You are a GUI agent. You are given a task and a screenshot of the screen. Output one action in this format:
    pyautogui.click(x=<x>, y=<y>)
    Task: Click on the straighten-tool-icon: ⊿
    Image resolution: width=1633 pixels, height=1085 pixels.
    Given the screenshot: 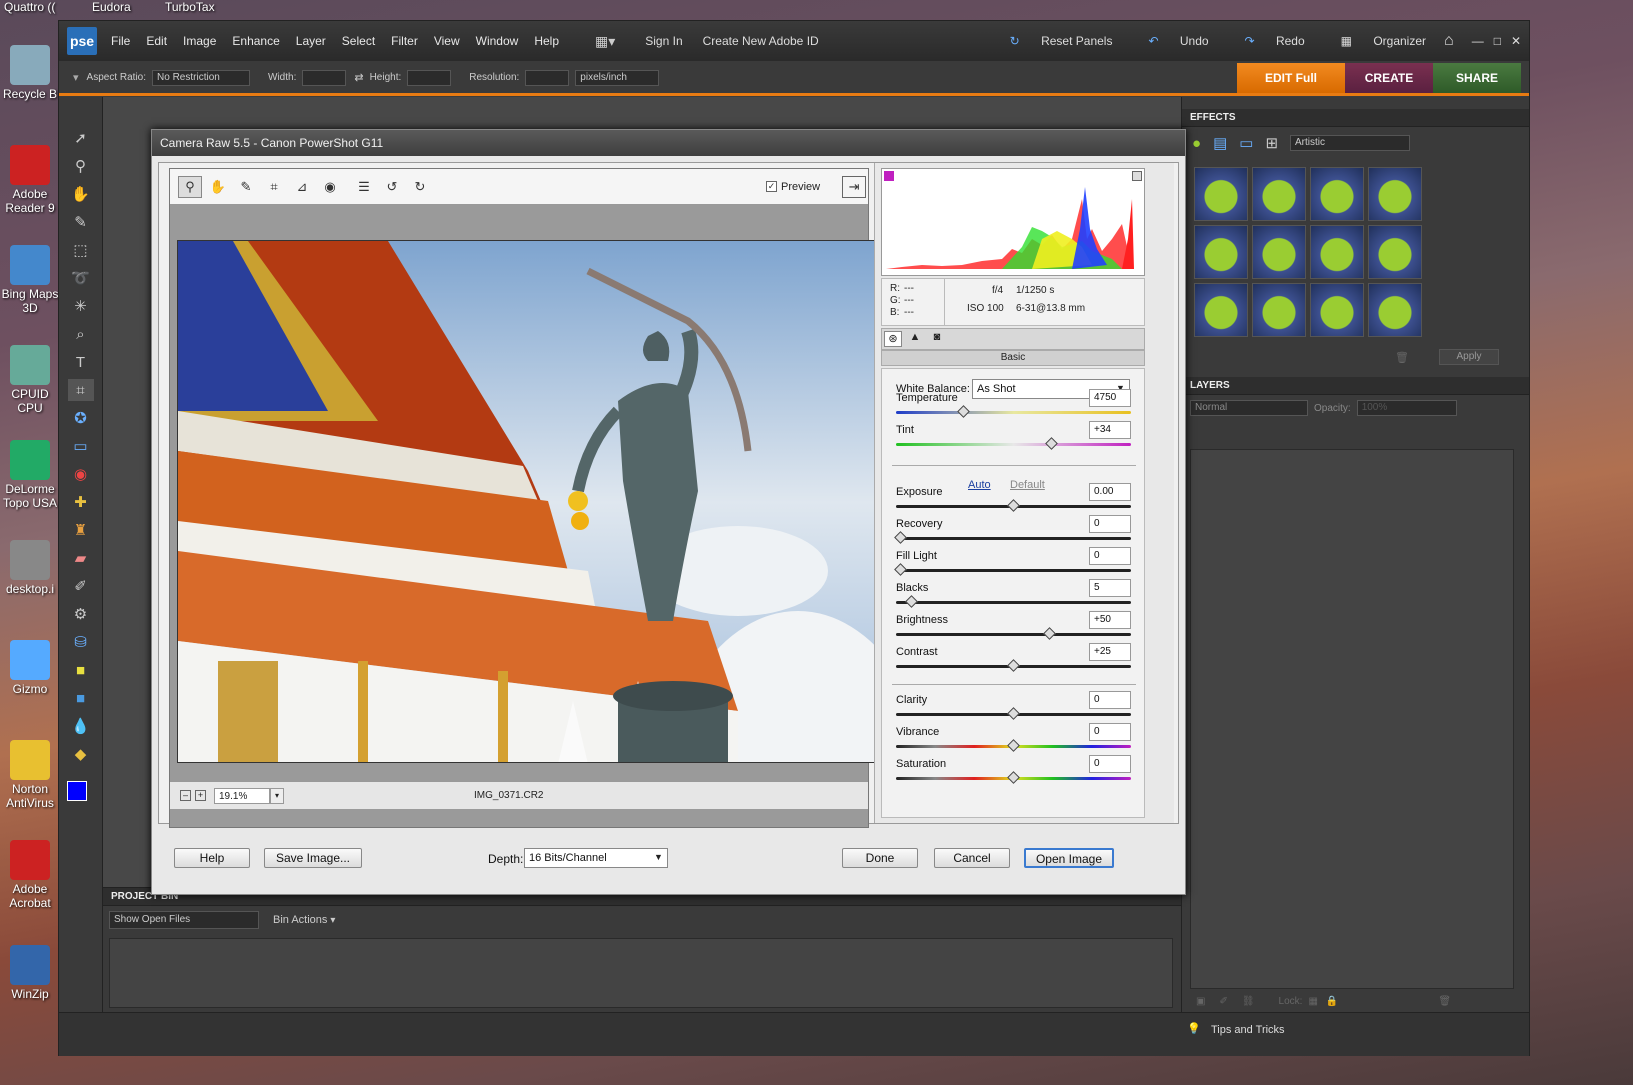 What is the action you would take?
    pyautogui.click(x=302, y=187)
    